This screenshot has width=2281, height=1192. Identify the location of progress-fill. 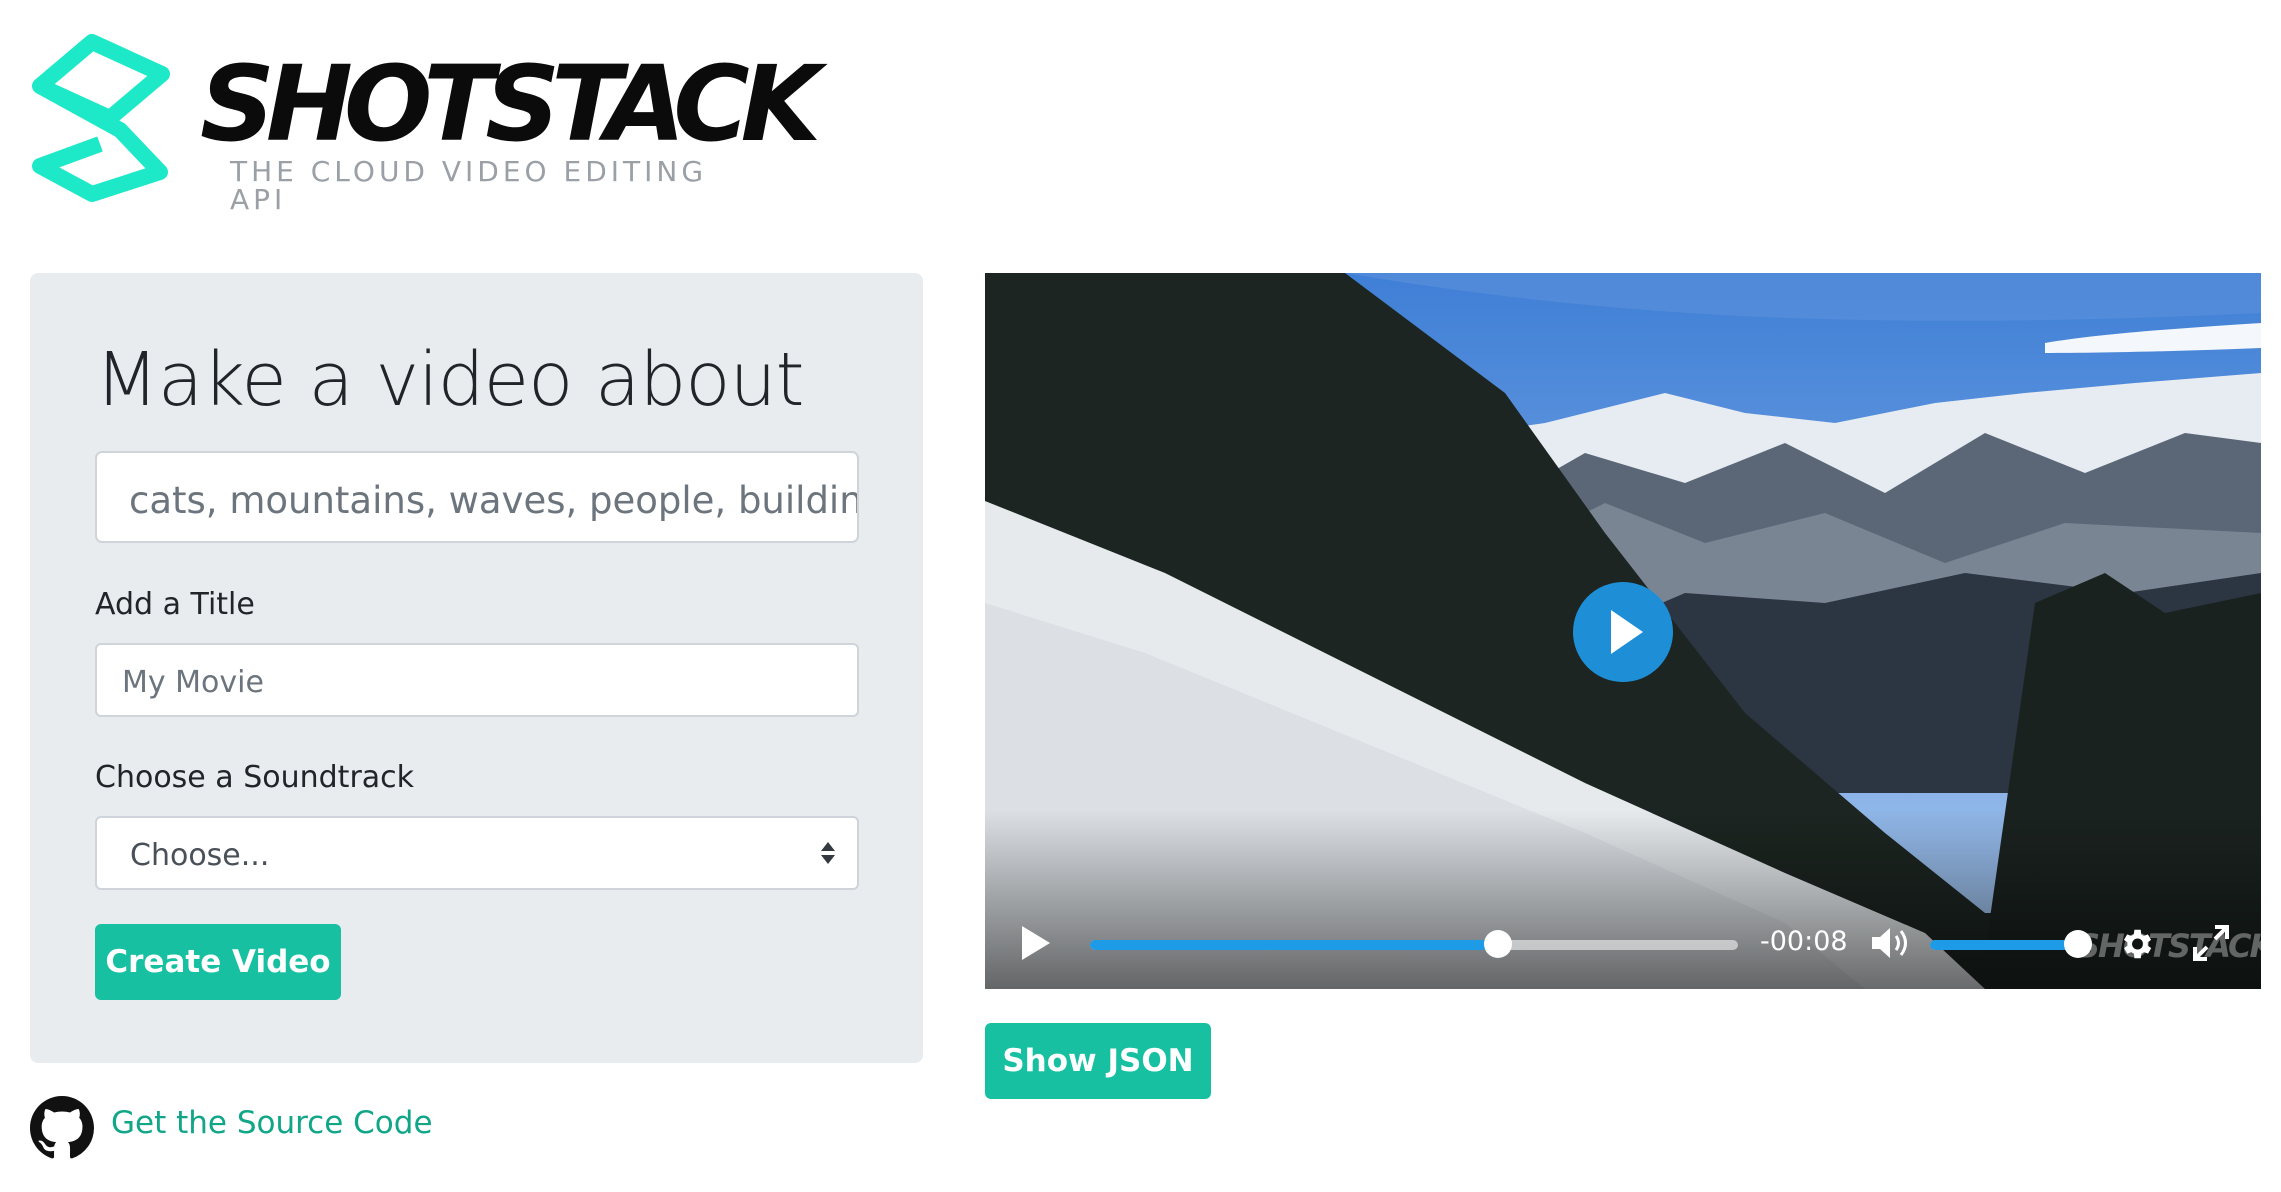
(1294, 945).